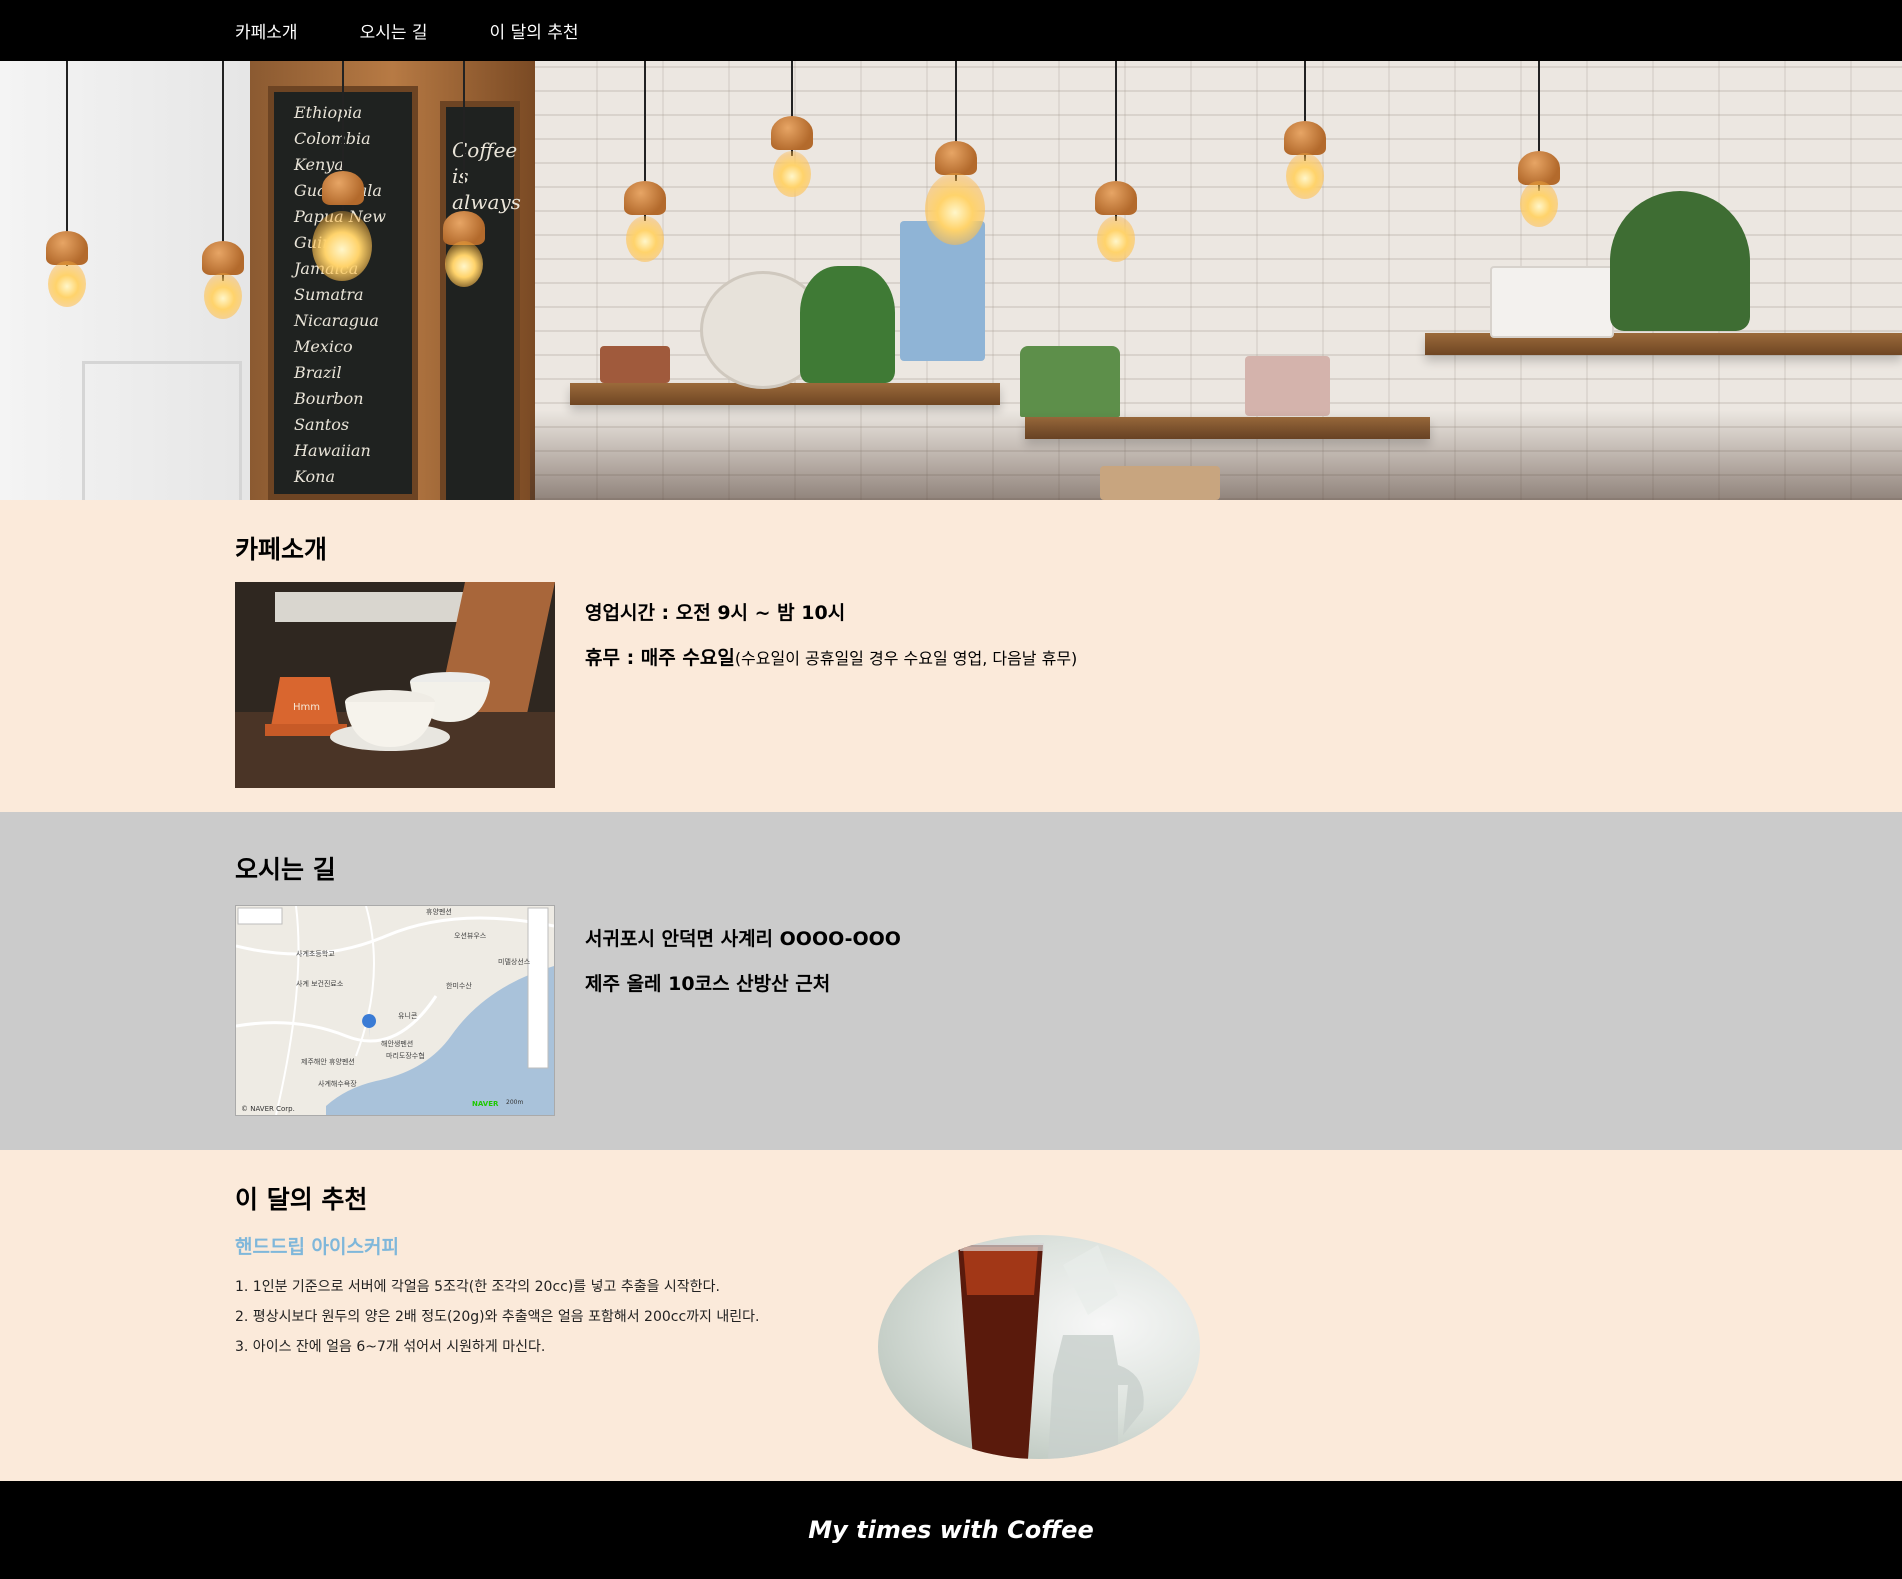 This screenshot has width=1902, height=1579. I want to click on cup-text: Hmm, so click(306, 707).